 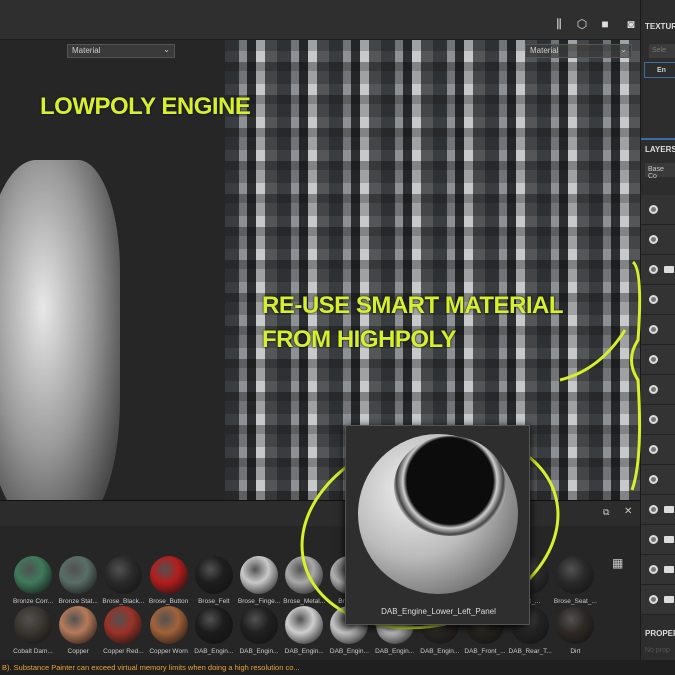 I want to click on material-preview-label: DAB_Engine_Lower_Left_Panel, so click(x=438, y=611).